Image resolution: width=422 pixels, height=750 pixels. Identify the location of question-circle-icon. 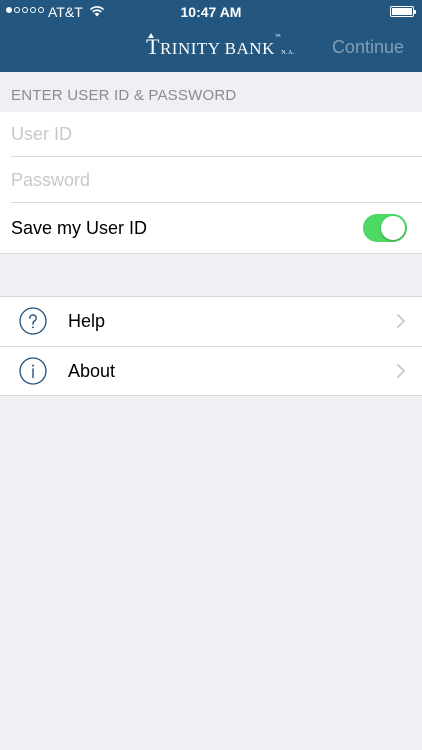
(33, 321).